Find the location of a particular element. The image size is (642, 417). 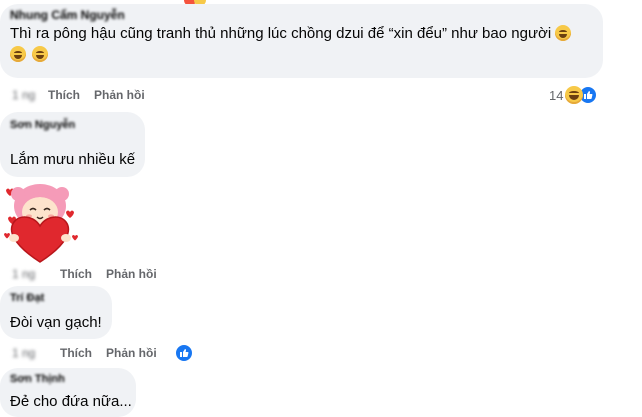

reaction-count: 14 is located at coordinates (556, 95).